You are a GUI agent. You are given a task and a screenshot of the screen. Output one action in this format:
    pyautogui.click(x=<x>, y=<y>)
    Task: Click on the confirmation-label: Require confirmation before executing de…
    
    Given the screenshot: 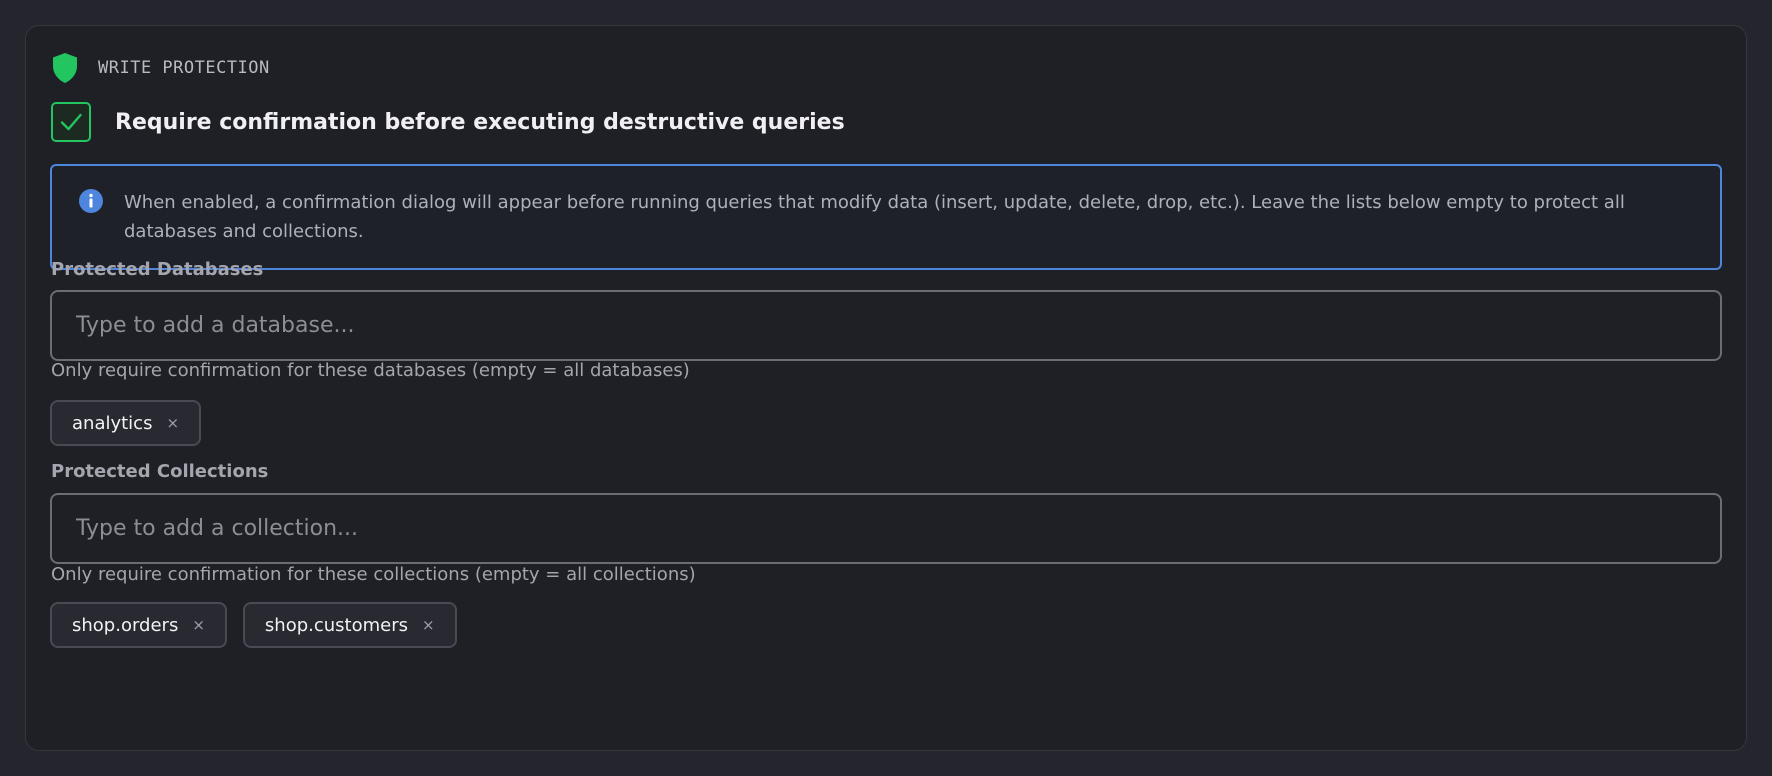 What is the action you would take?
    pyautogui.click(x=480, y=122)
    